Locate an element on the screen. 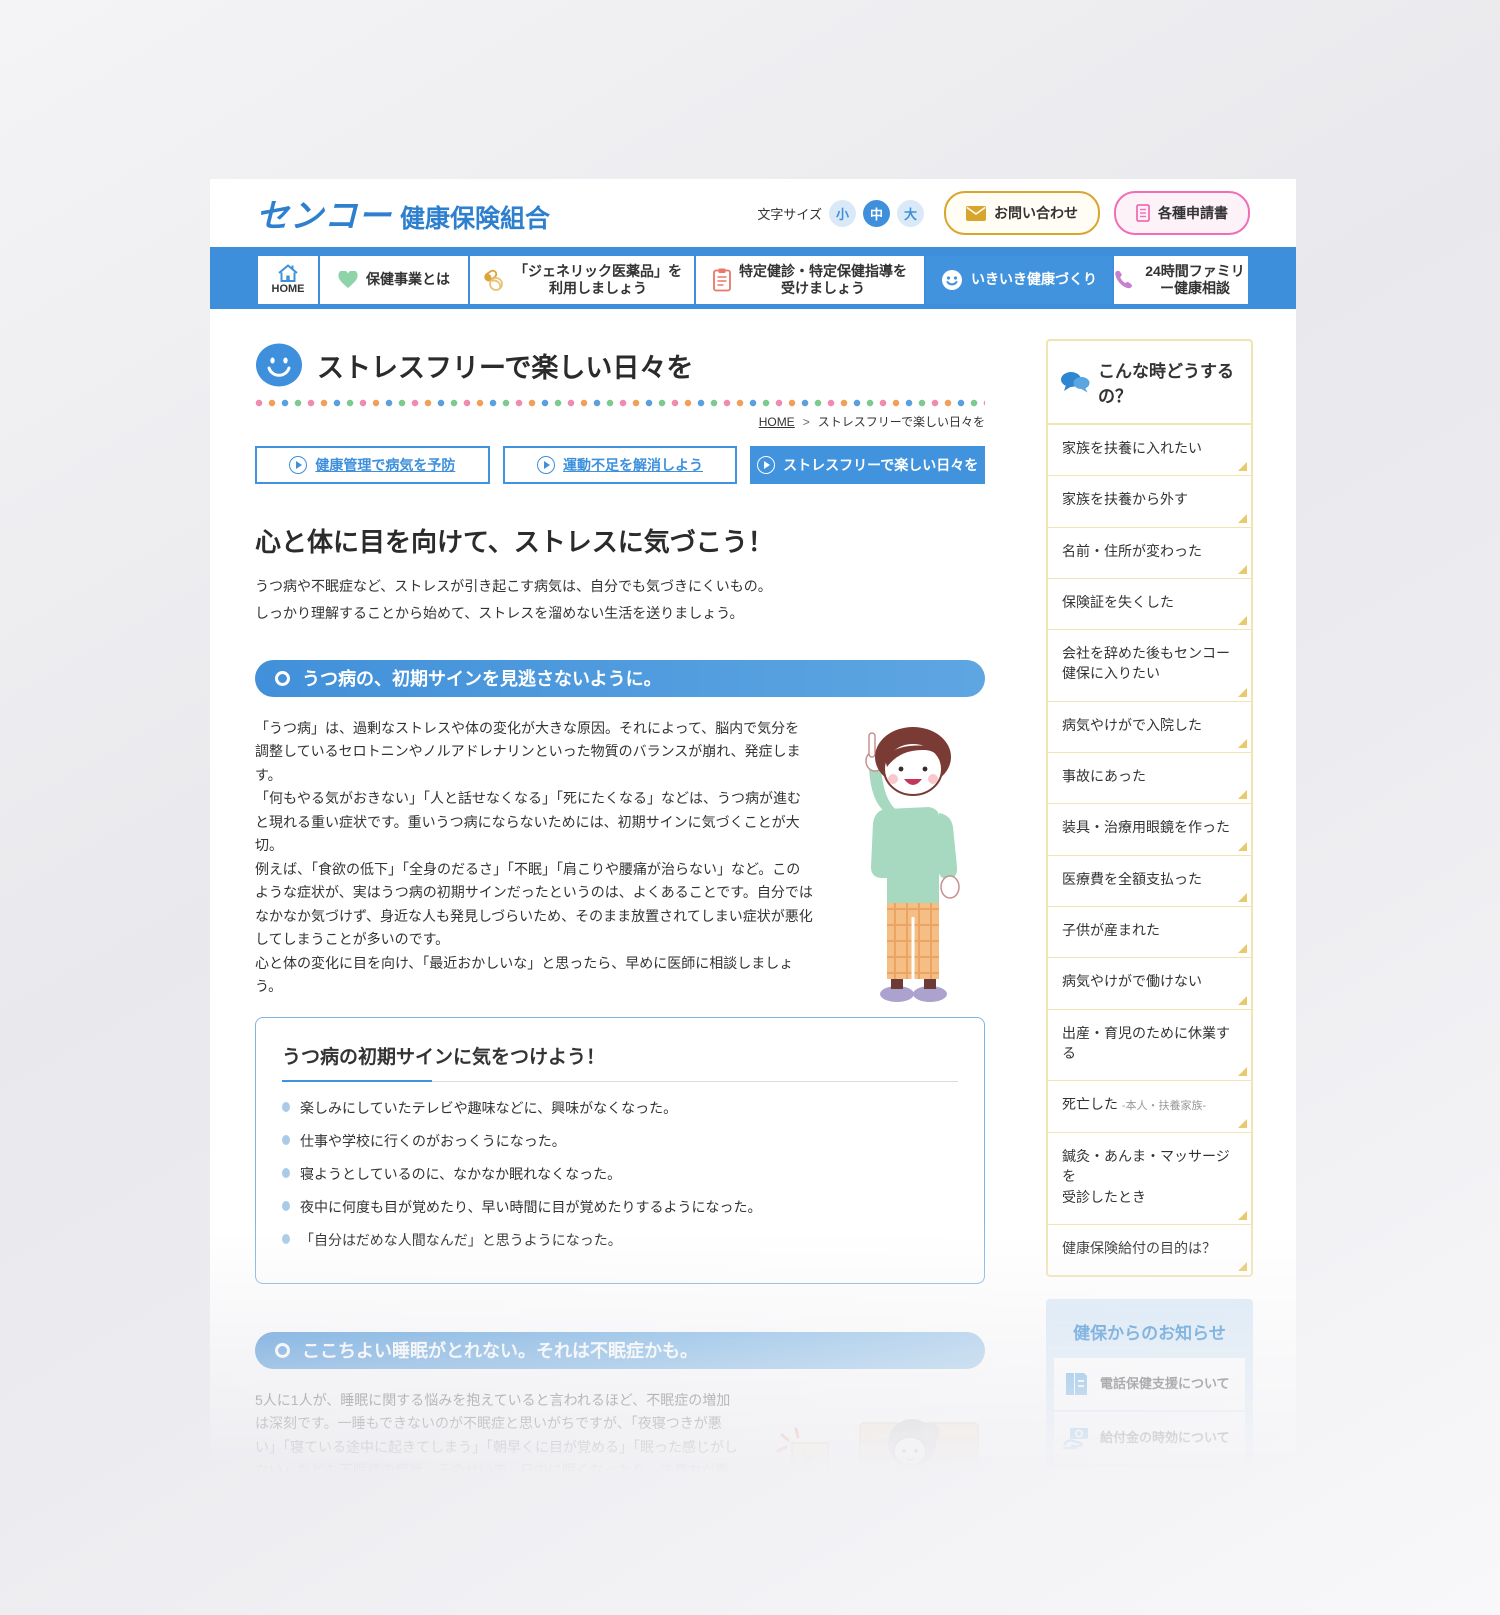 This screenshot has height=1615, width=1500. font-size-large-button: 大 is located at coordinates (910, 213).